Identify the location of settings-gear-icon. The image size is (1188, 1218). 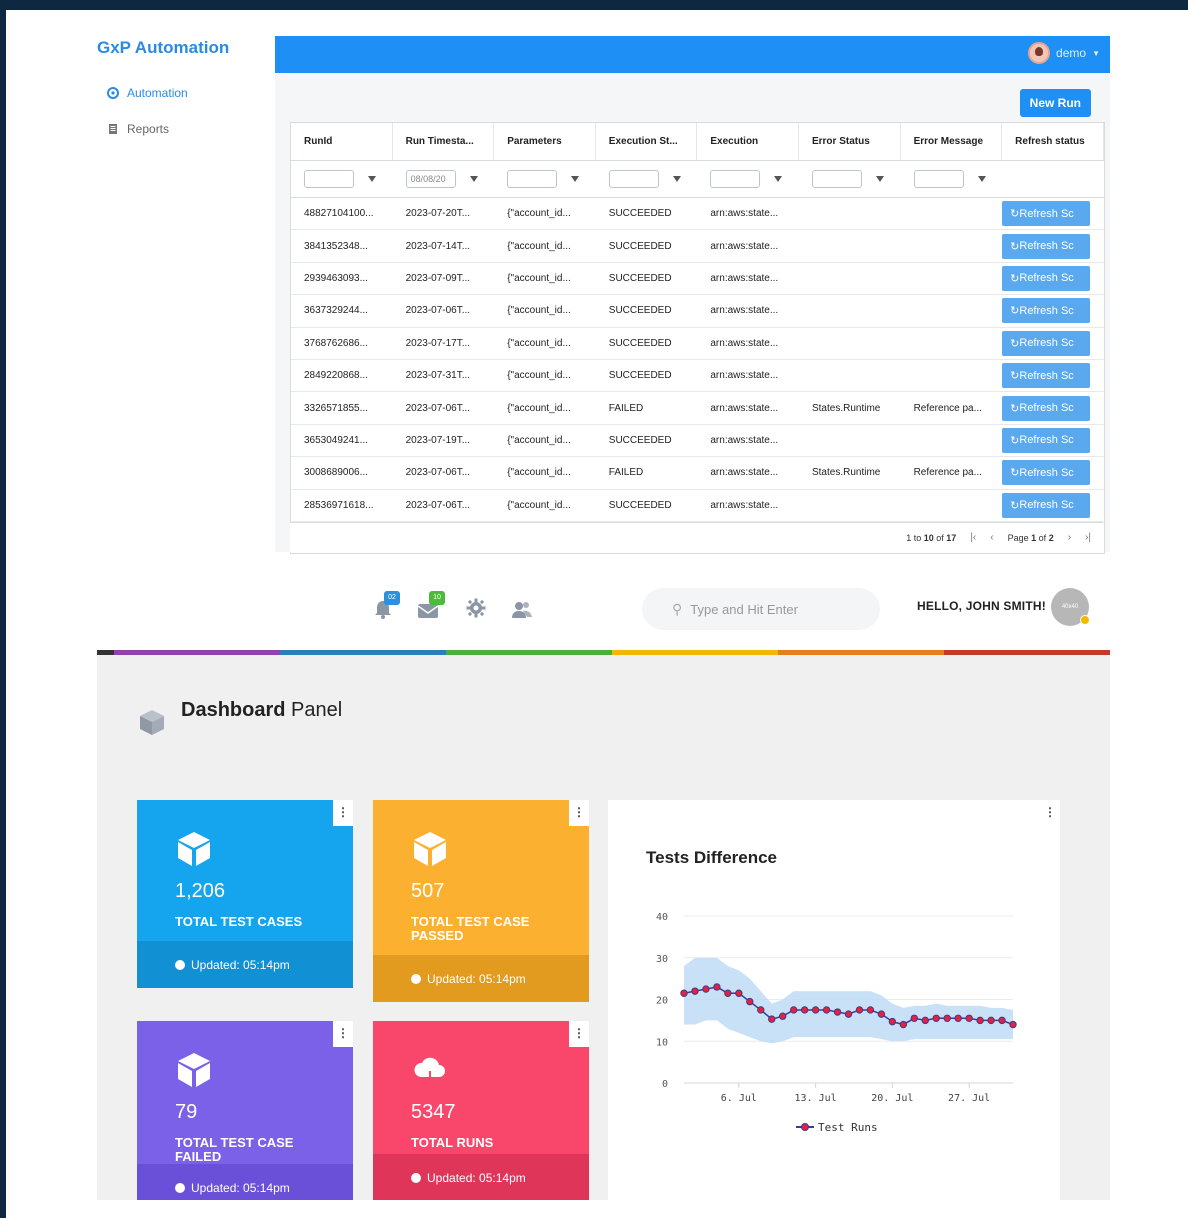
(477, 609).